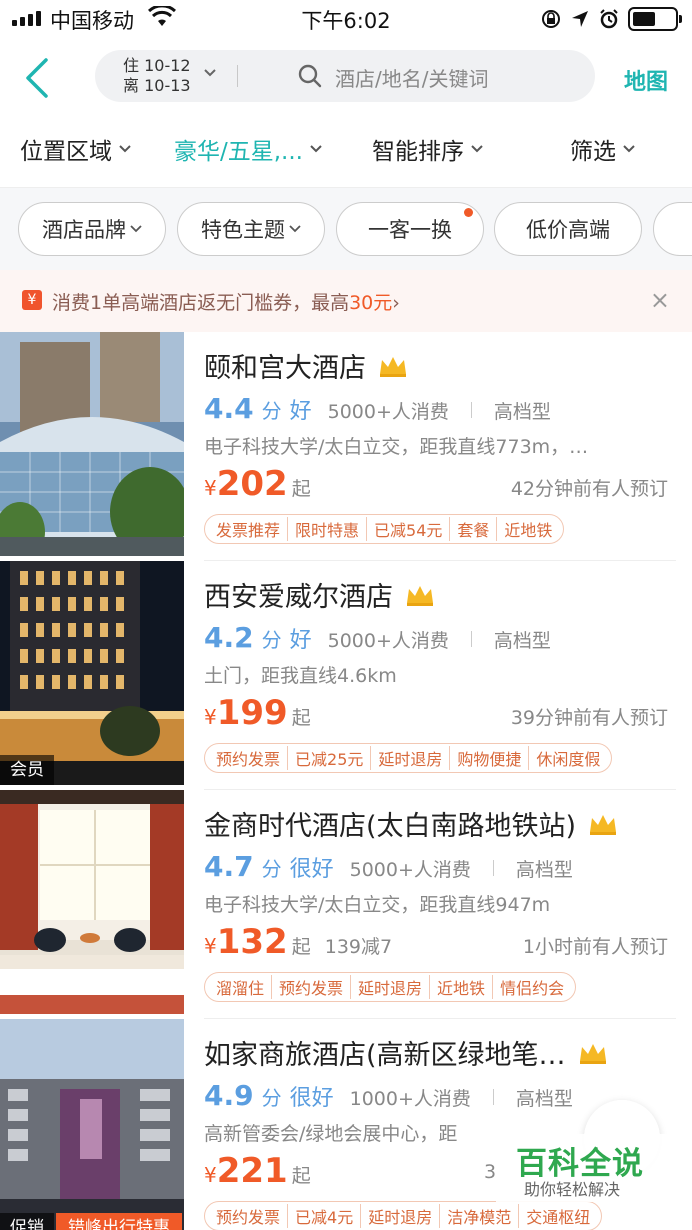 The height and width of the screenshot is (1230, 692). What do you see at coordinates (377, 905) in the screenshot?
I see `hotel-location: 电子科技大学/太白立交，距我直线947m` at bounding box center [377, 905].